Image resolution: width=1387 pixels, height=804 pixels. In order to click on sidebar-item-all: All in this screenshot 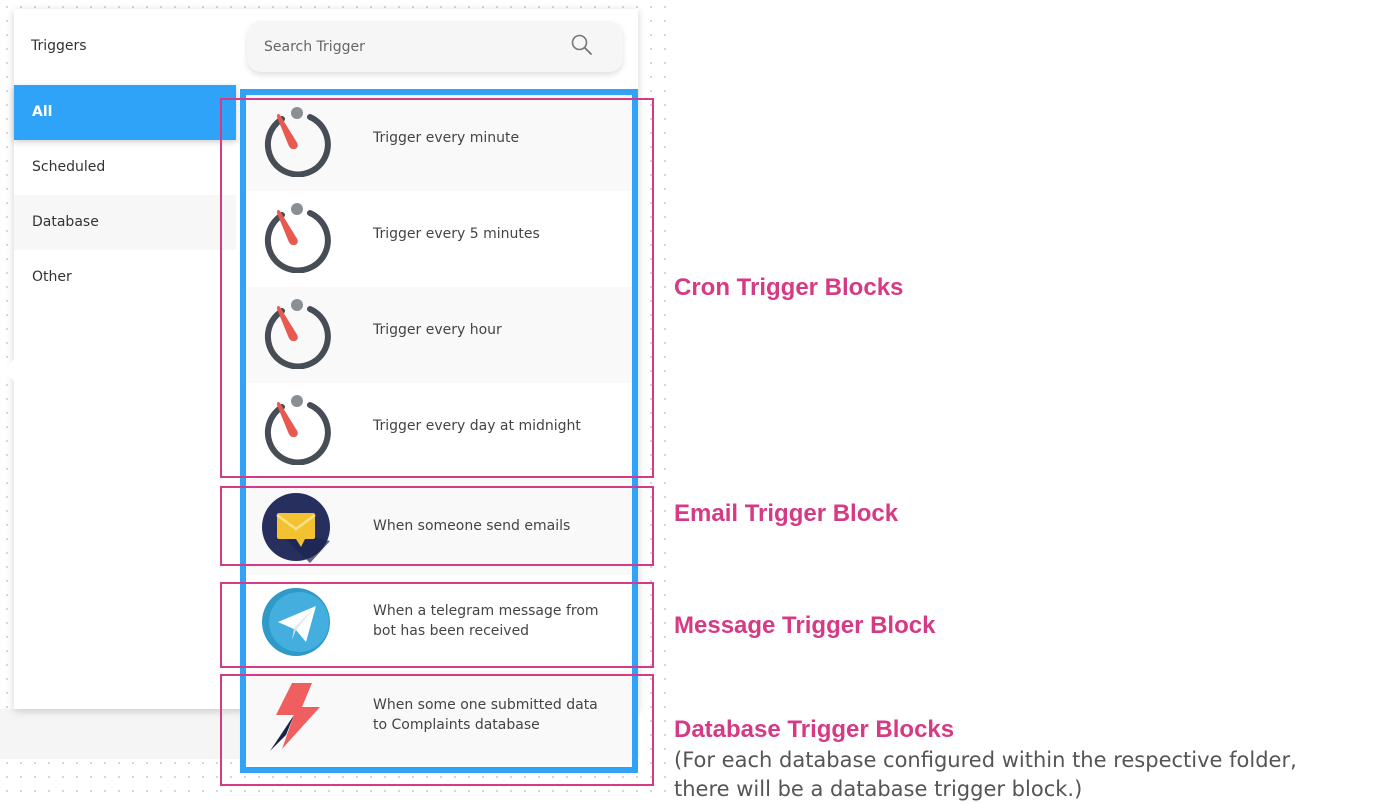, I will do `click(125, 112)`.